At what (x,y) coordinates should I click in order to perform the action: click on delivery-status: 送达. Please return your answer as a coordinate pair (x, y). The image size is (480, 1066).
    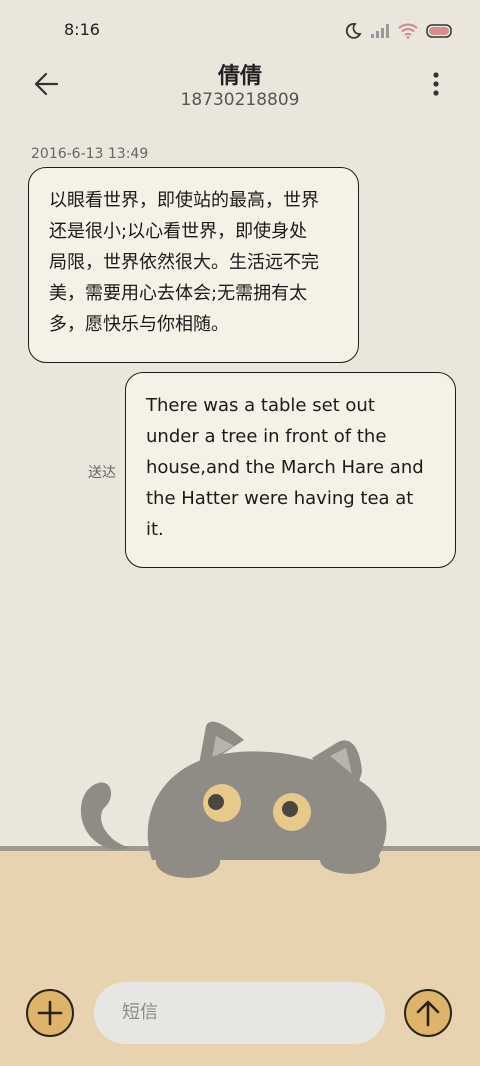
    Looking at the image, I should click on (102, 473).